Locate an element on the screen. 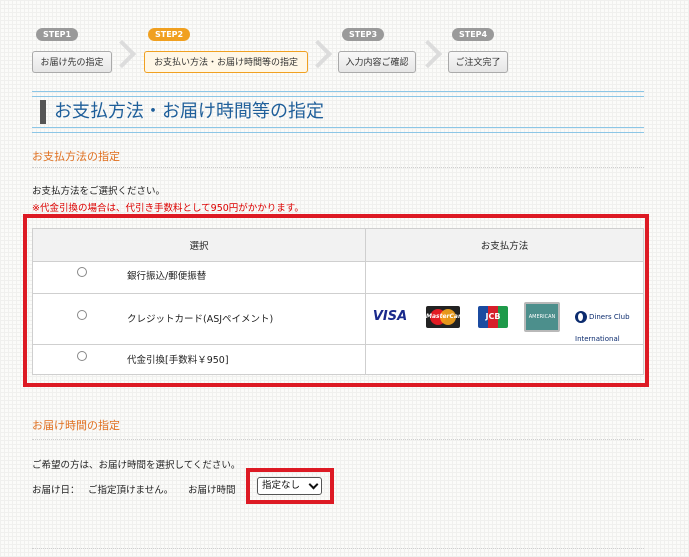 This screenshot has width=689, height=557. step-4-tag: STEP4 is located at coordinates (473, 34).